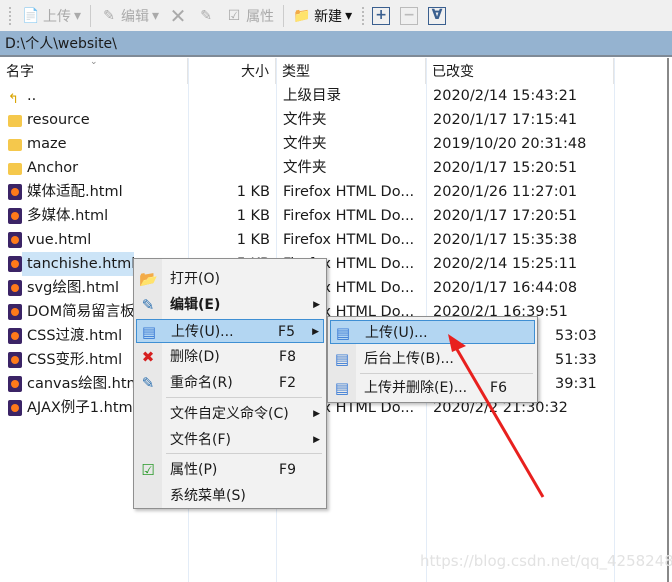 This screenshot has width=672, height=582. What do you see at coordinates (457, 343) in the screenshot?
I see `arrow-head` at bounding box center [457, 343].